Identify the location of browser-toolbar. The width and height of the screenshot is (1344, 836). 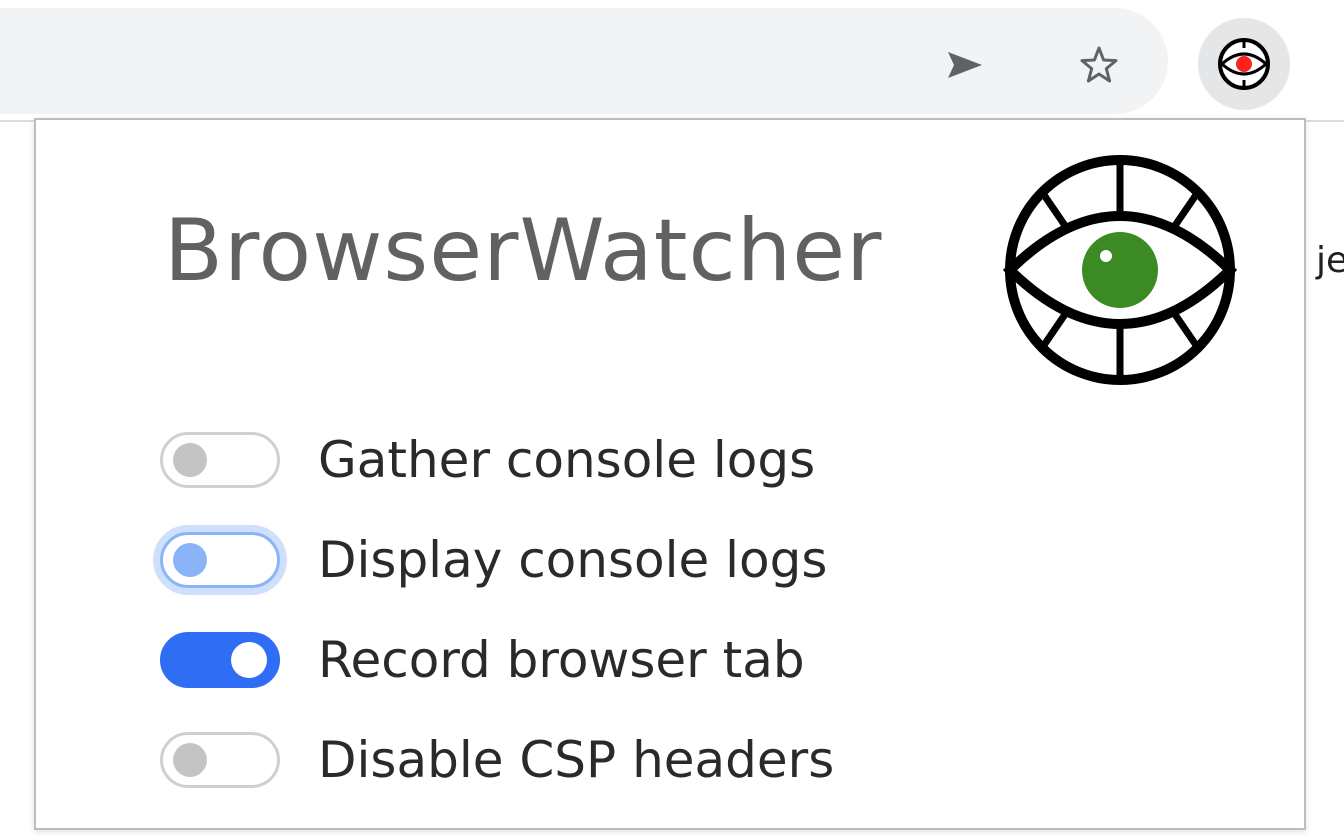
(672, 60).